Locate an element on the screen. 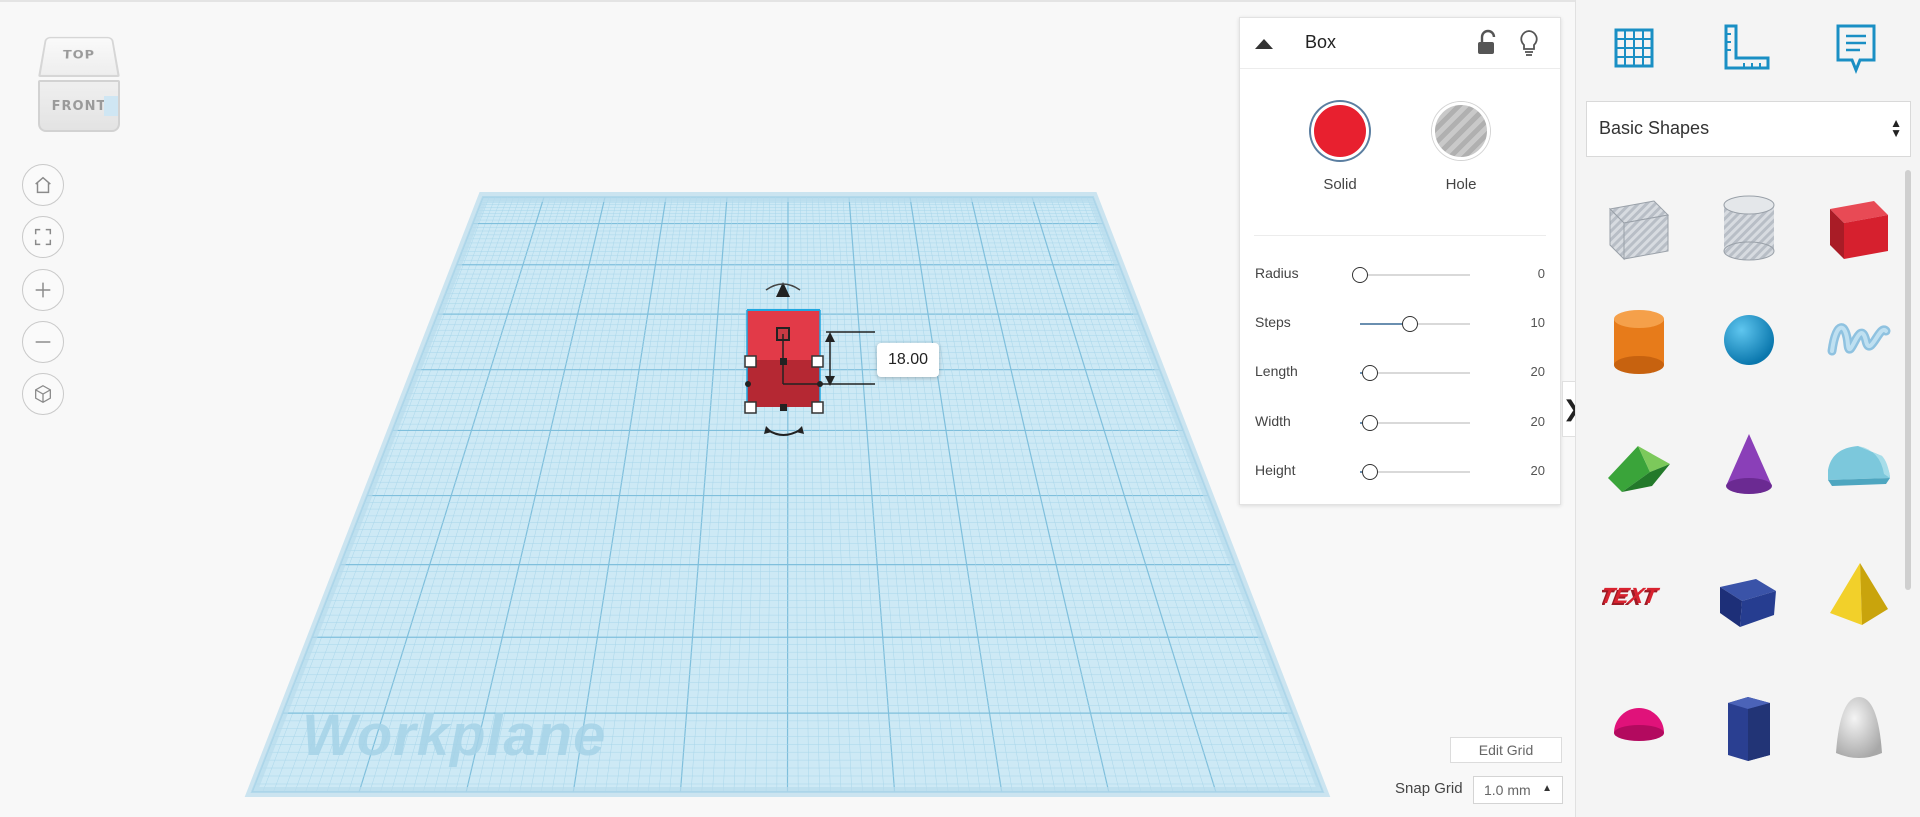  shape-round-roof is located at coordinates (1859, 465).